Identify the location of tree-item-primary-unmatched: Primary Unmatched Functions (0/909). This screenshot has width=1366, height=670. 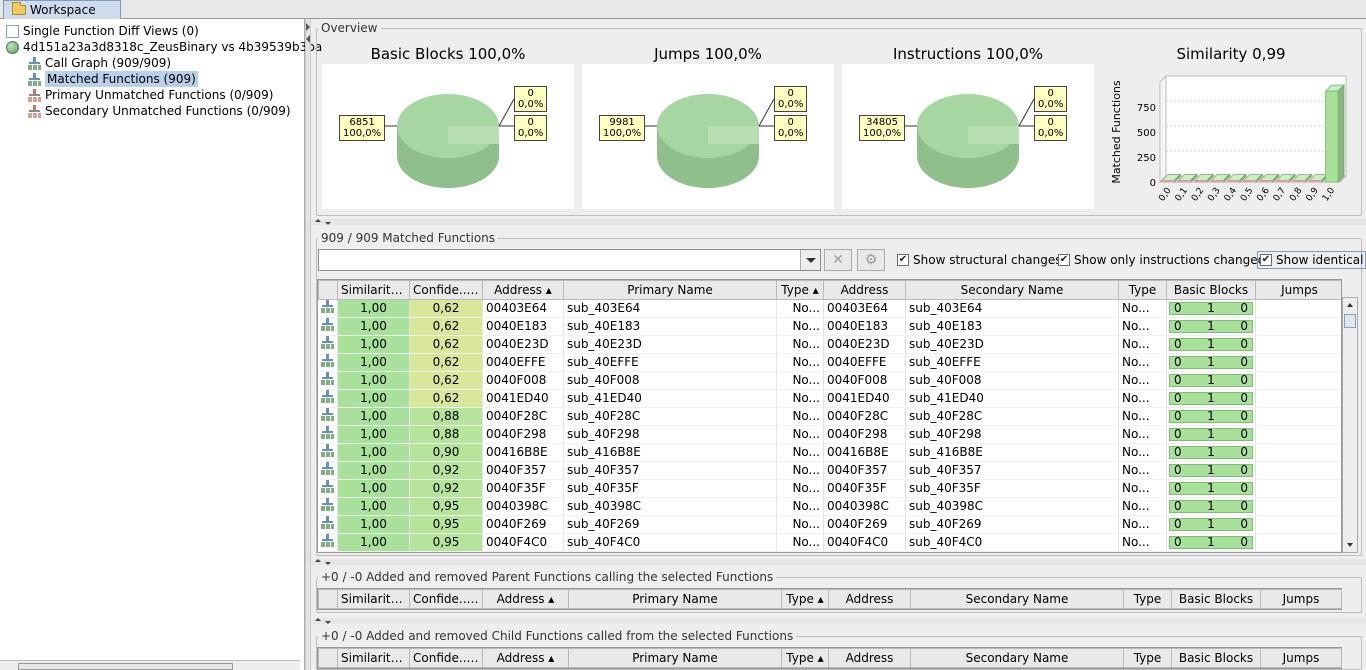
(150, 95).